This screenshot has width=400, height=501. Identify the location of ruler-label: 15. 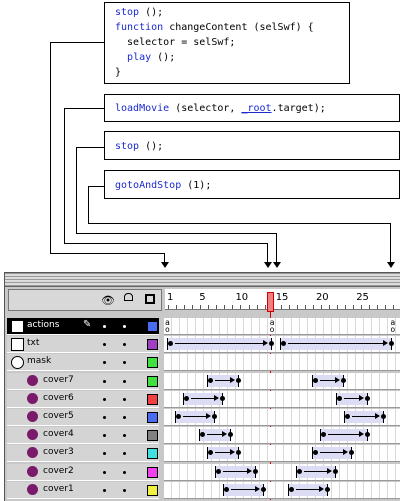
(282, 297).